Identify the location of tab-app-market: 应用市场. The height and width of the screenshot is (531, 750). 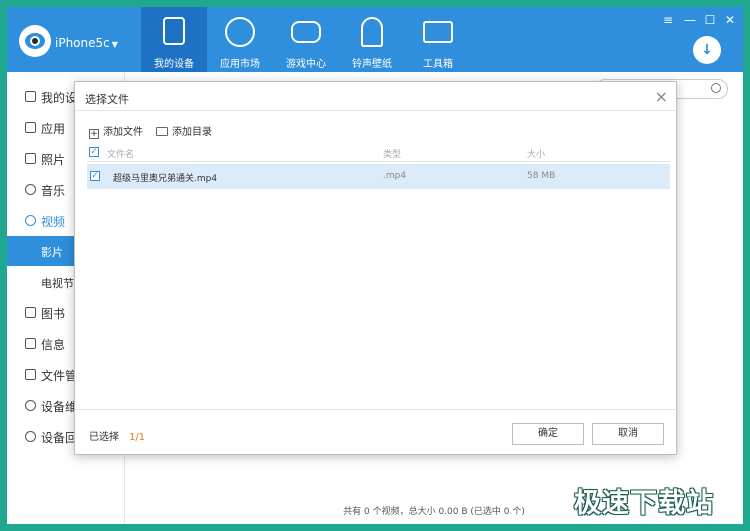
(240, 39).